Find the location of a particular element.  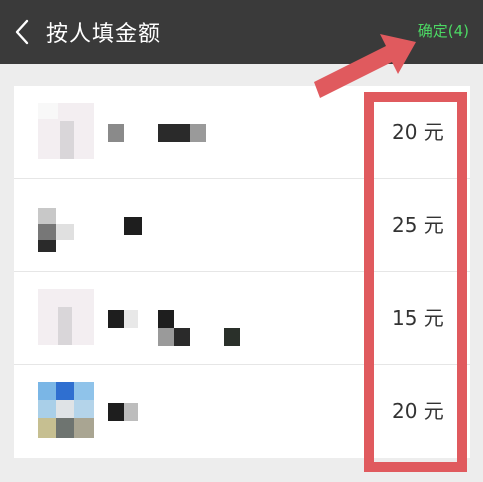

back-button is located at coordinates (22, 32).